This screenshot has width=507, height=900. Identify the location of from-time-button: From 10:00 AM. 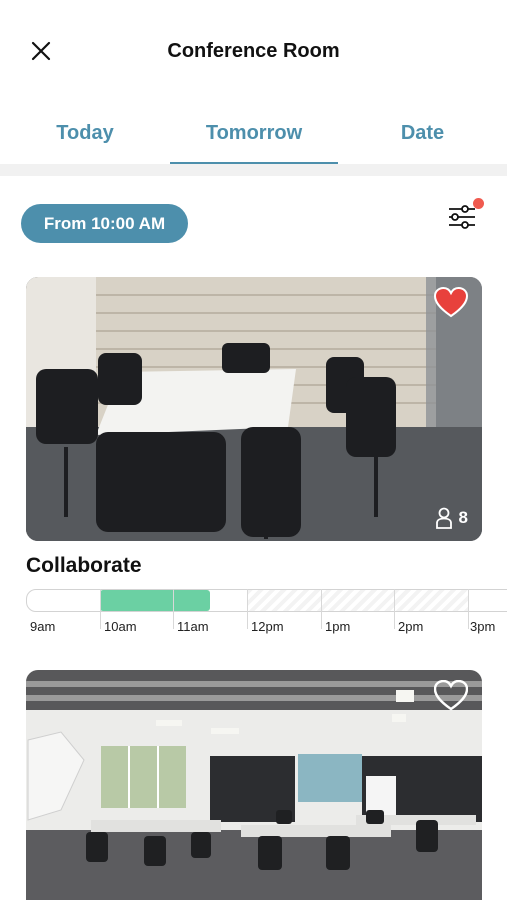
(104, 223).